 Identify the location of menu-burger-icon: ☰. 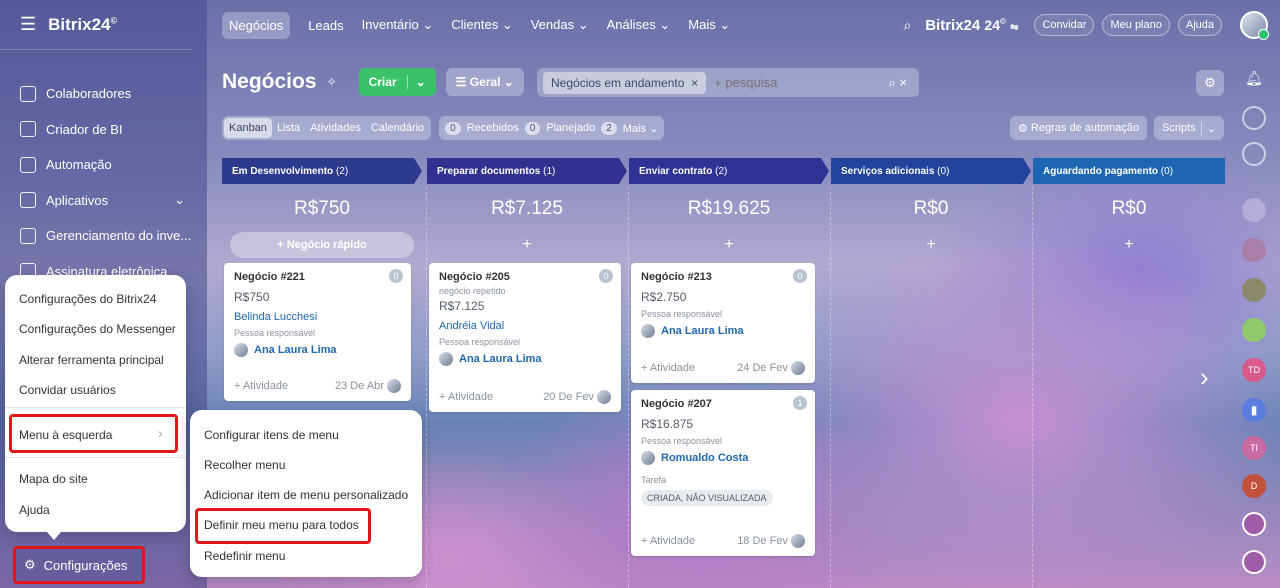
(28, 24).